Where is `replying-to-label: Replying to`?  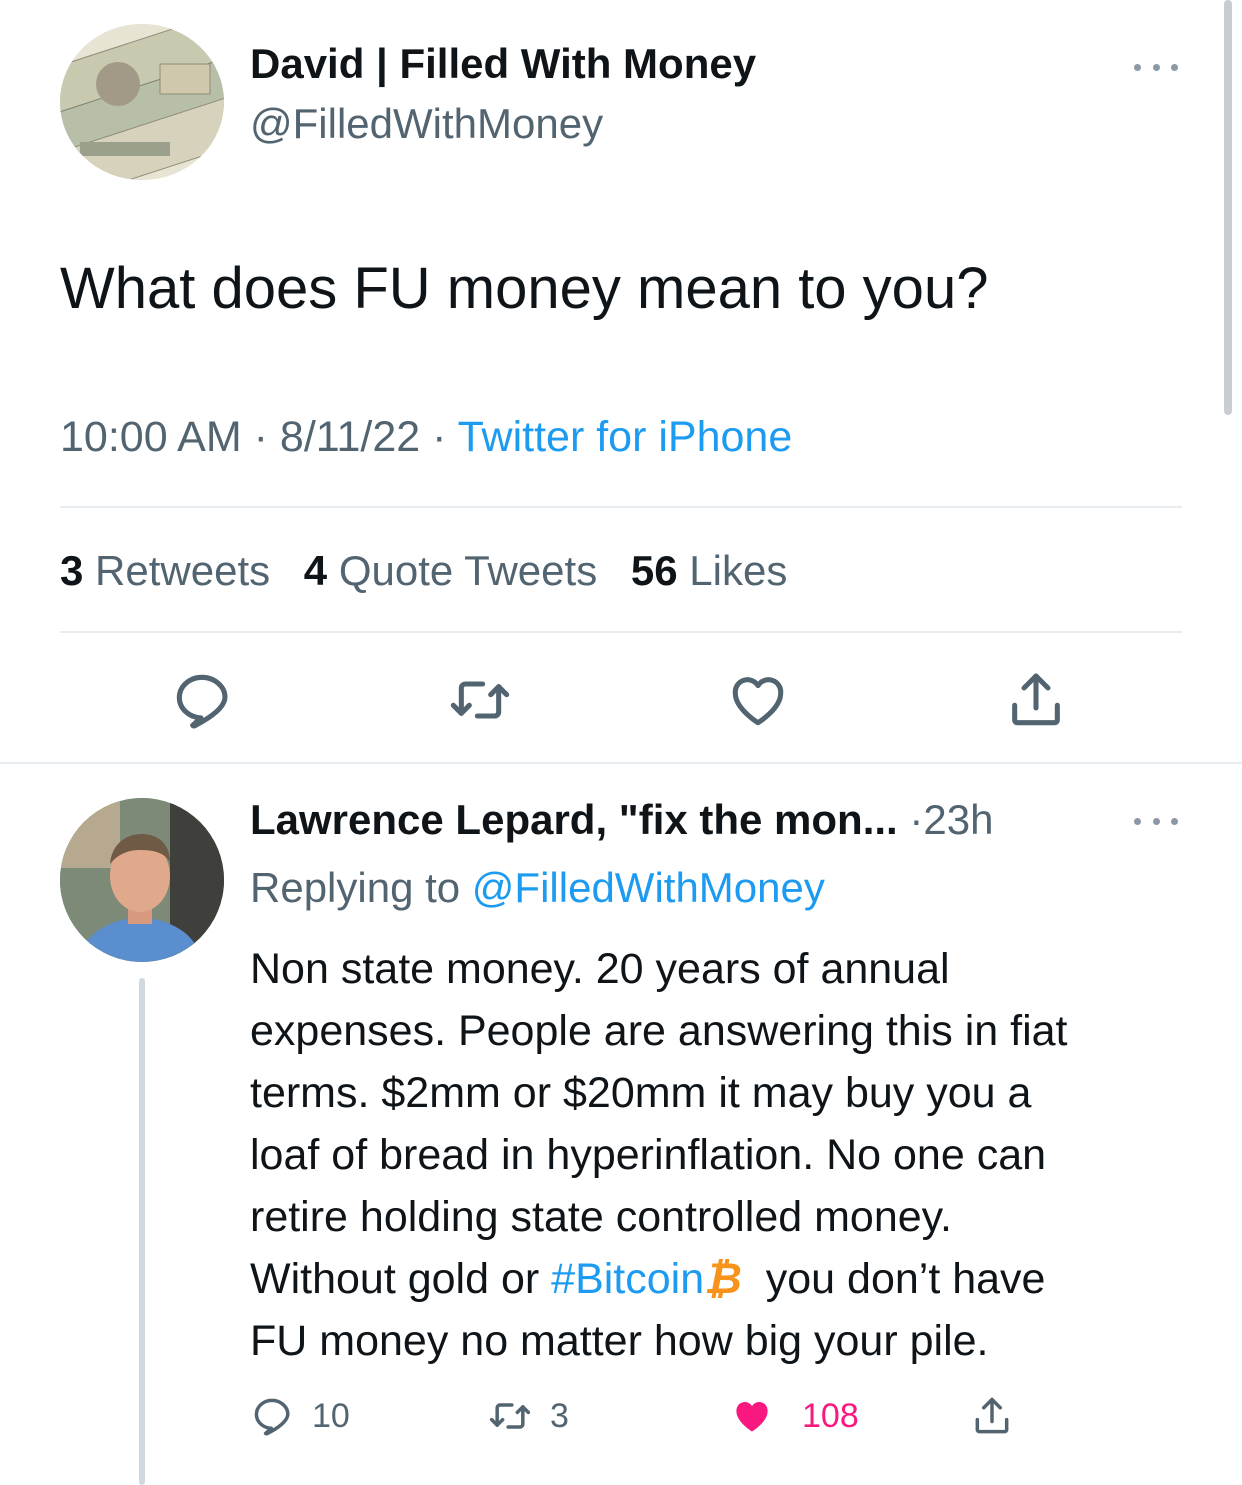 replying-to-label: Replying to is located at coordinates (355, 887).